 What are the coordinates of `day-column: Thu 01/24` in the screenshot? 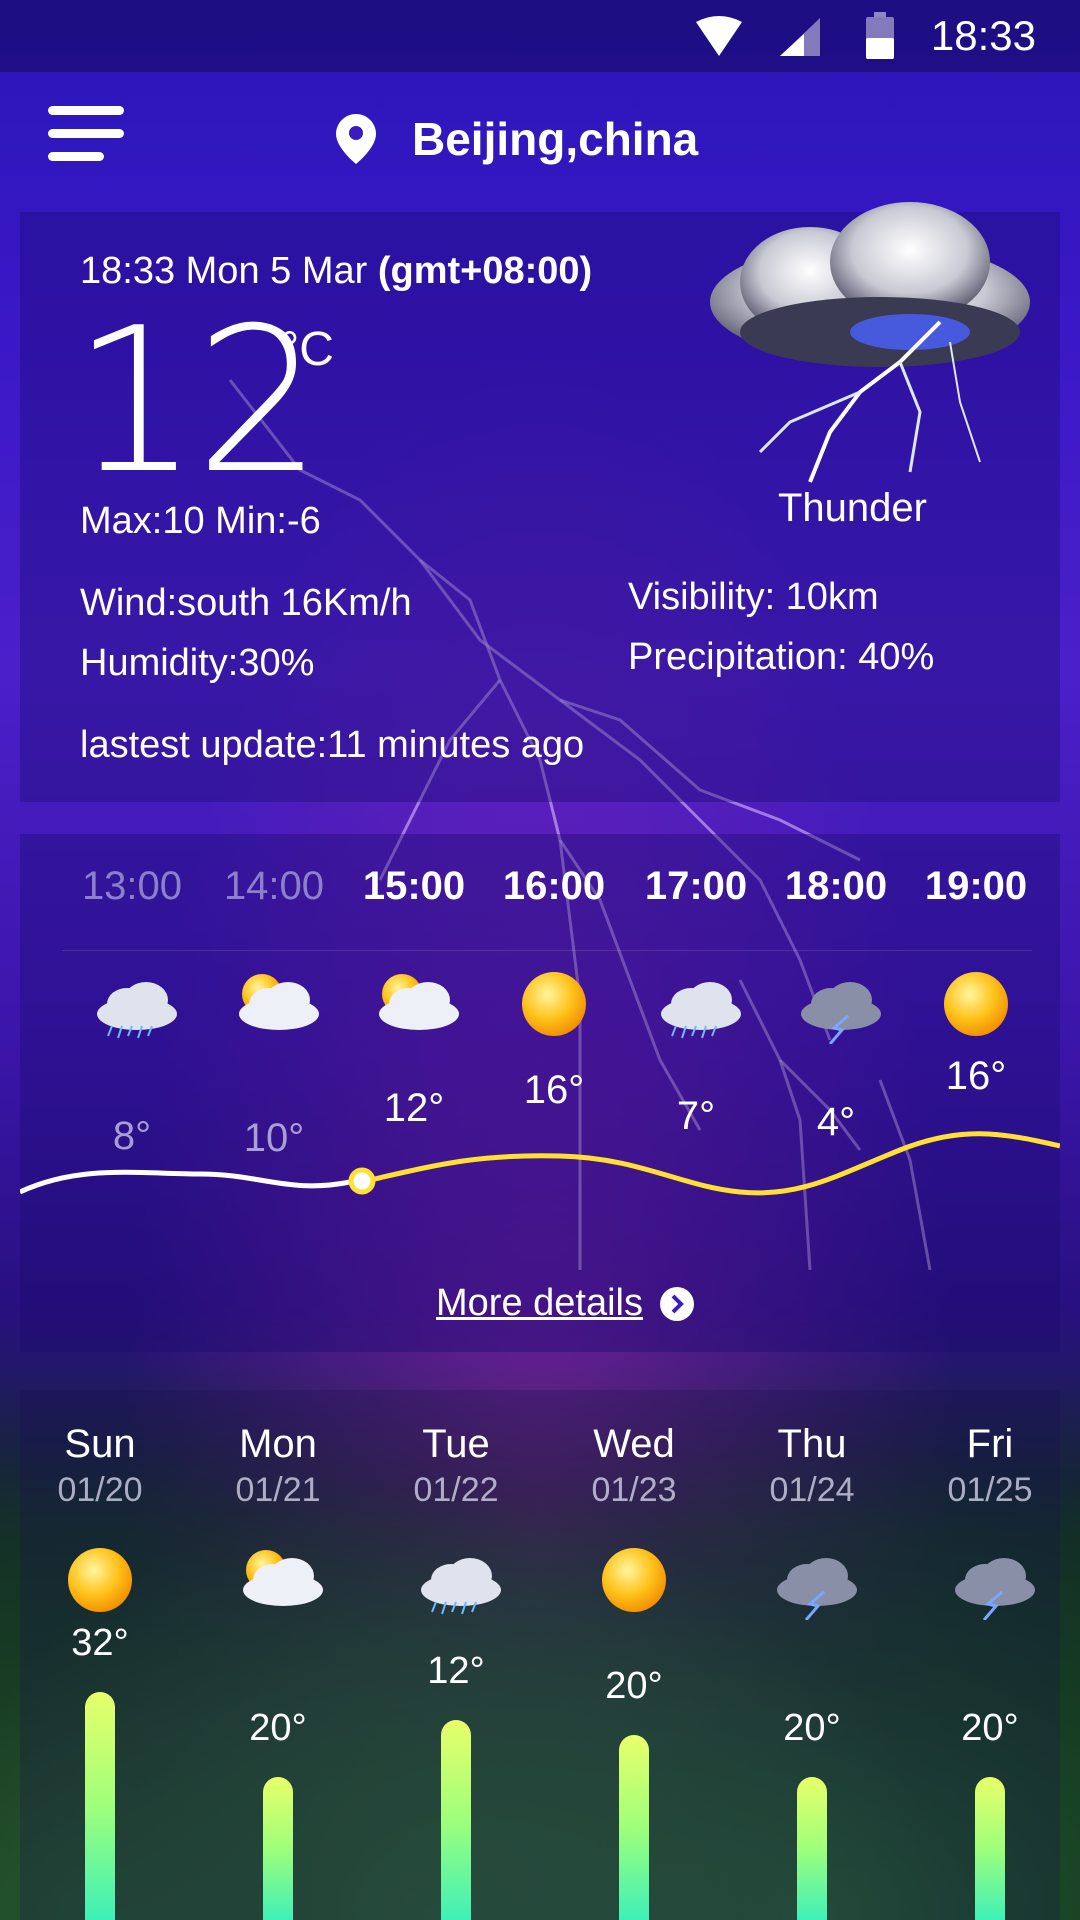 It's located at (812, 1466).